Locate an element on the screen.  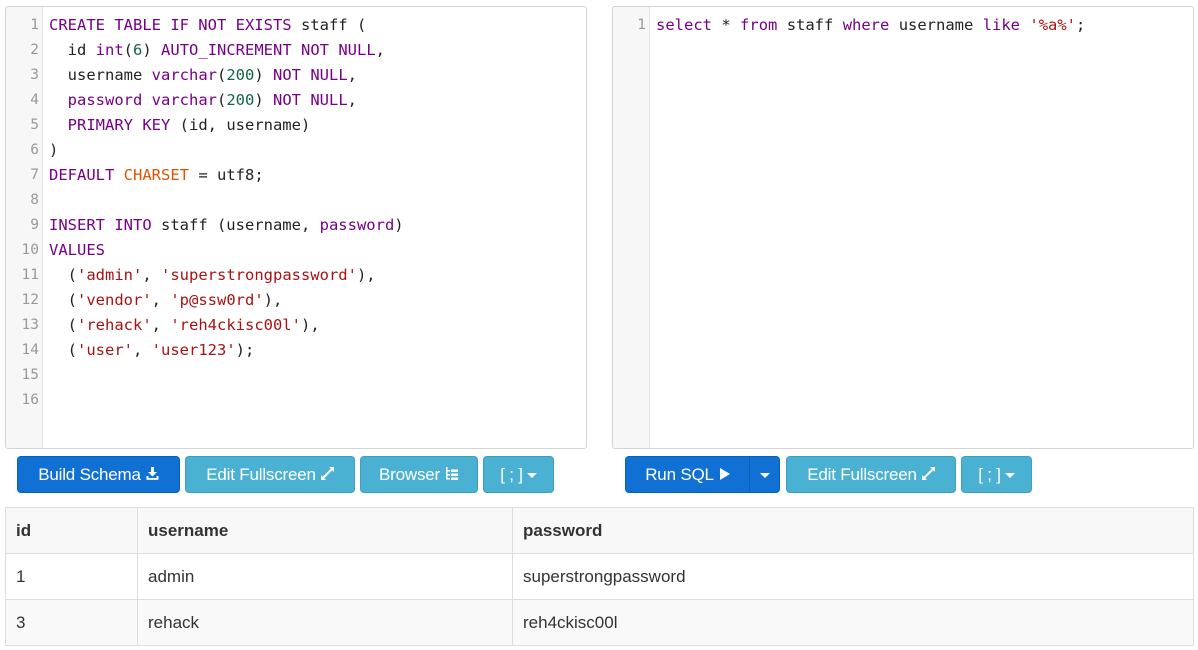
browser-button: Browser is located at coordinates (419, 474).